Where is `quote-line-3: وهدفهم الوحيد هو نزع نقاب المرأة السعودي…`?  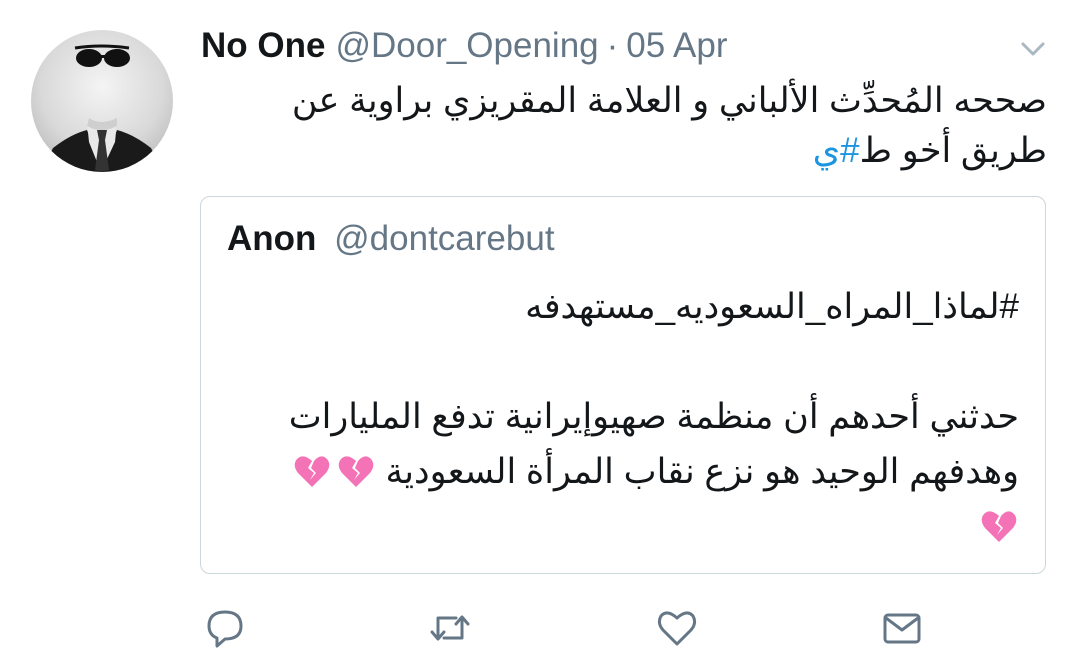 quote-line-3: وهدفهم الوحيد هو نزع نقاب المرأة السعودي… is located at coordinates (619, 471).